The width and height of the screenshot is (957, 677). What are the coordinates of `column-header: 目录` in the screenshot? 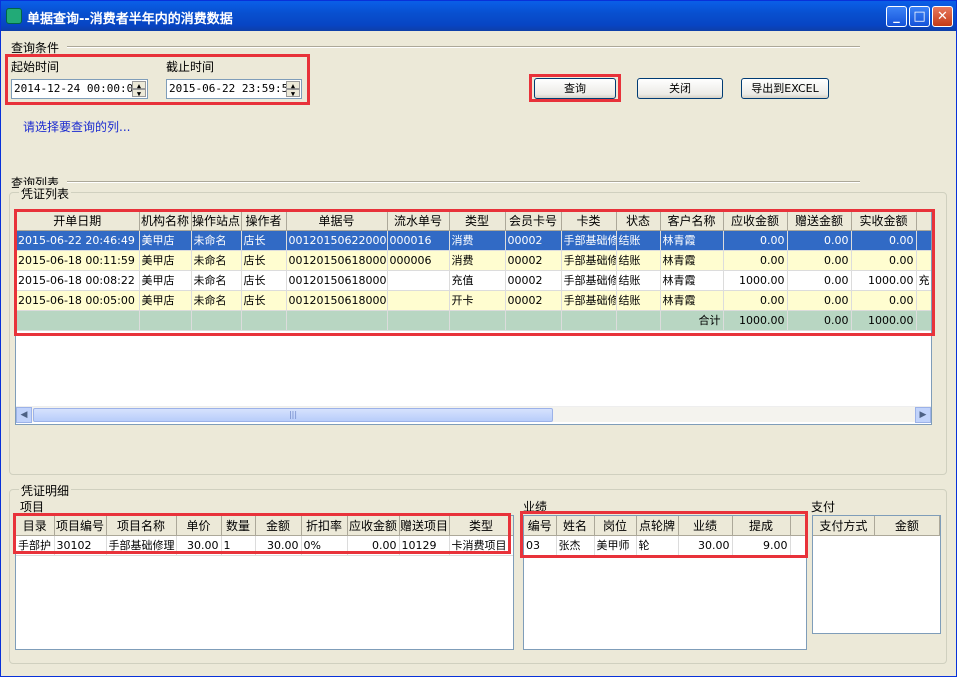 It's located at (35, 526).